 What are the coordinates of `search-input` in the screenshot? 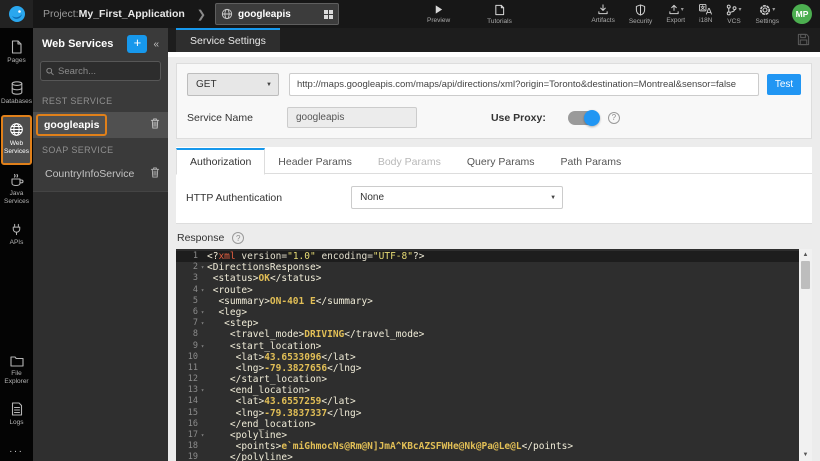 It's located at (106, 71).